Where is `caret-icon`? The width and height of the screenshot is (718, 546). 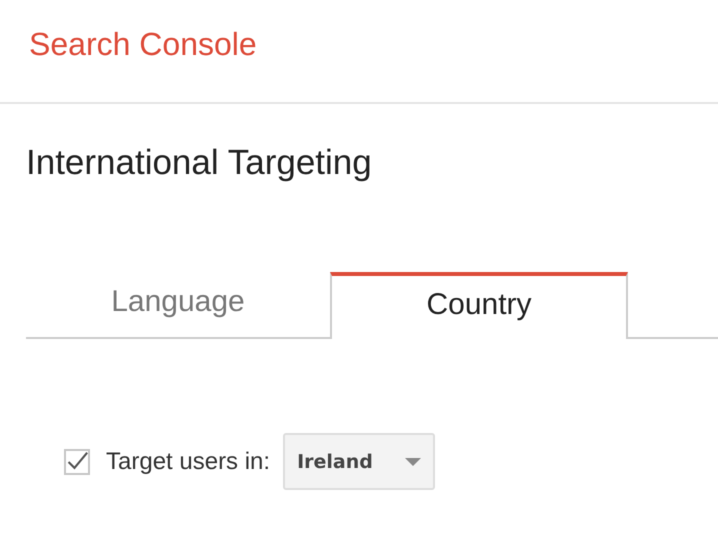 caret-icon is located at coordinates (413, 462).